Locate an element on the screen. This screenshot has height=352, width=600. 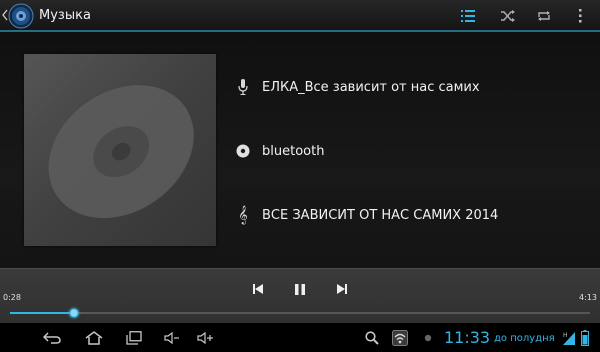
artist-row: bluetooth is located at coordinates (280, 151).